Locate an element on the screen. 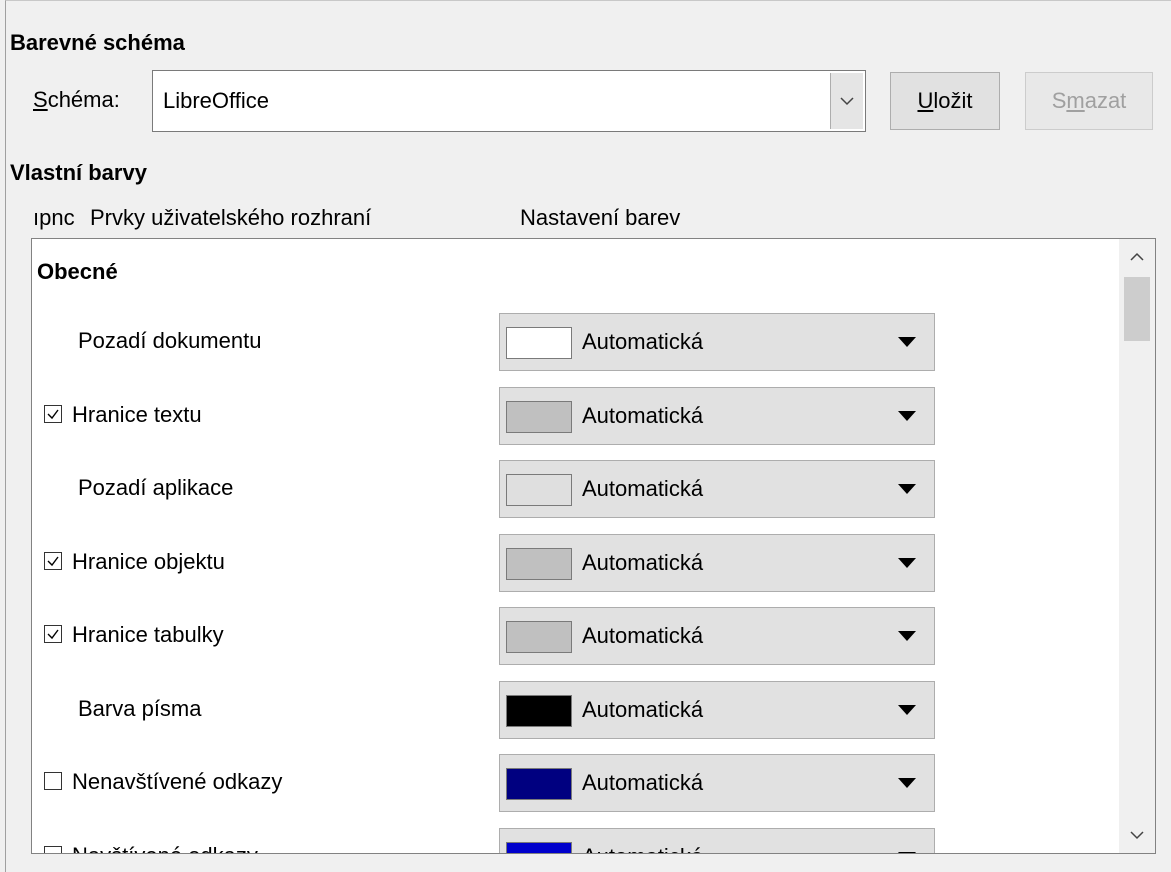  scheme-label: Schéma: is located at coordinates (76, 99).